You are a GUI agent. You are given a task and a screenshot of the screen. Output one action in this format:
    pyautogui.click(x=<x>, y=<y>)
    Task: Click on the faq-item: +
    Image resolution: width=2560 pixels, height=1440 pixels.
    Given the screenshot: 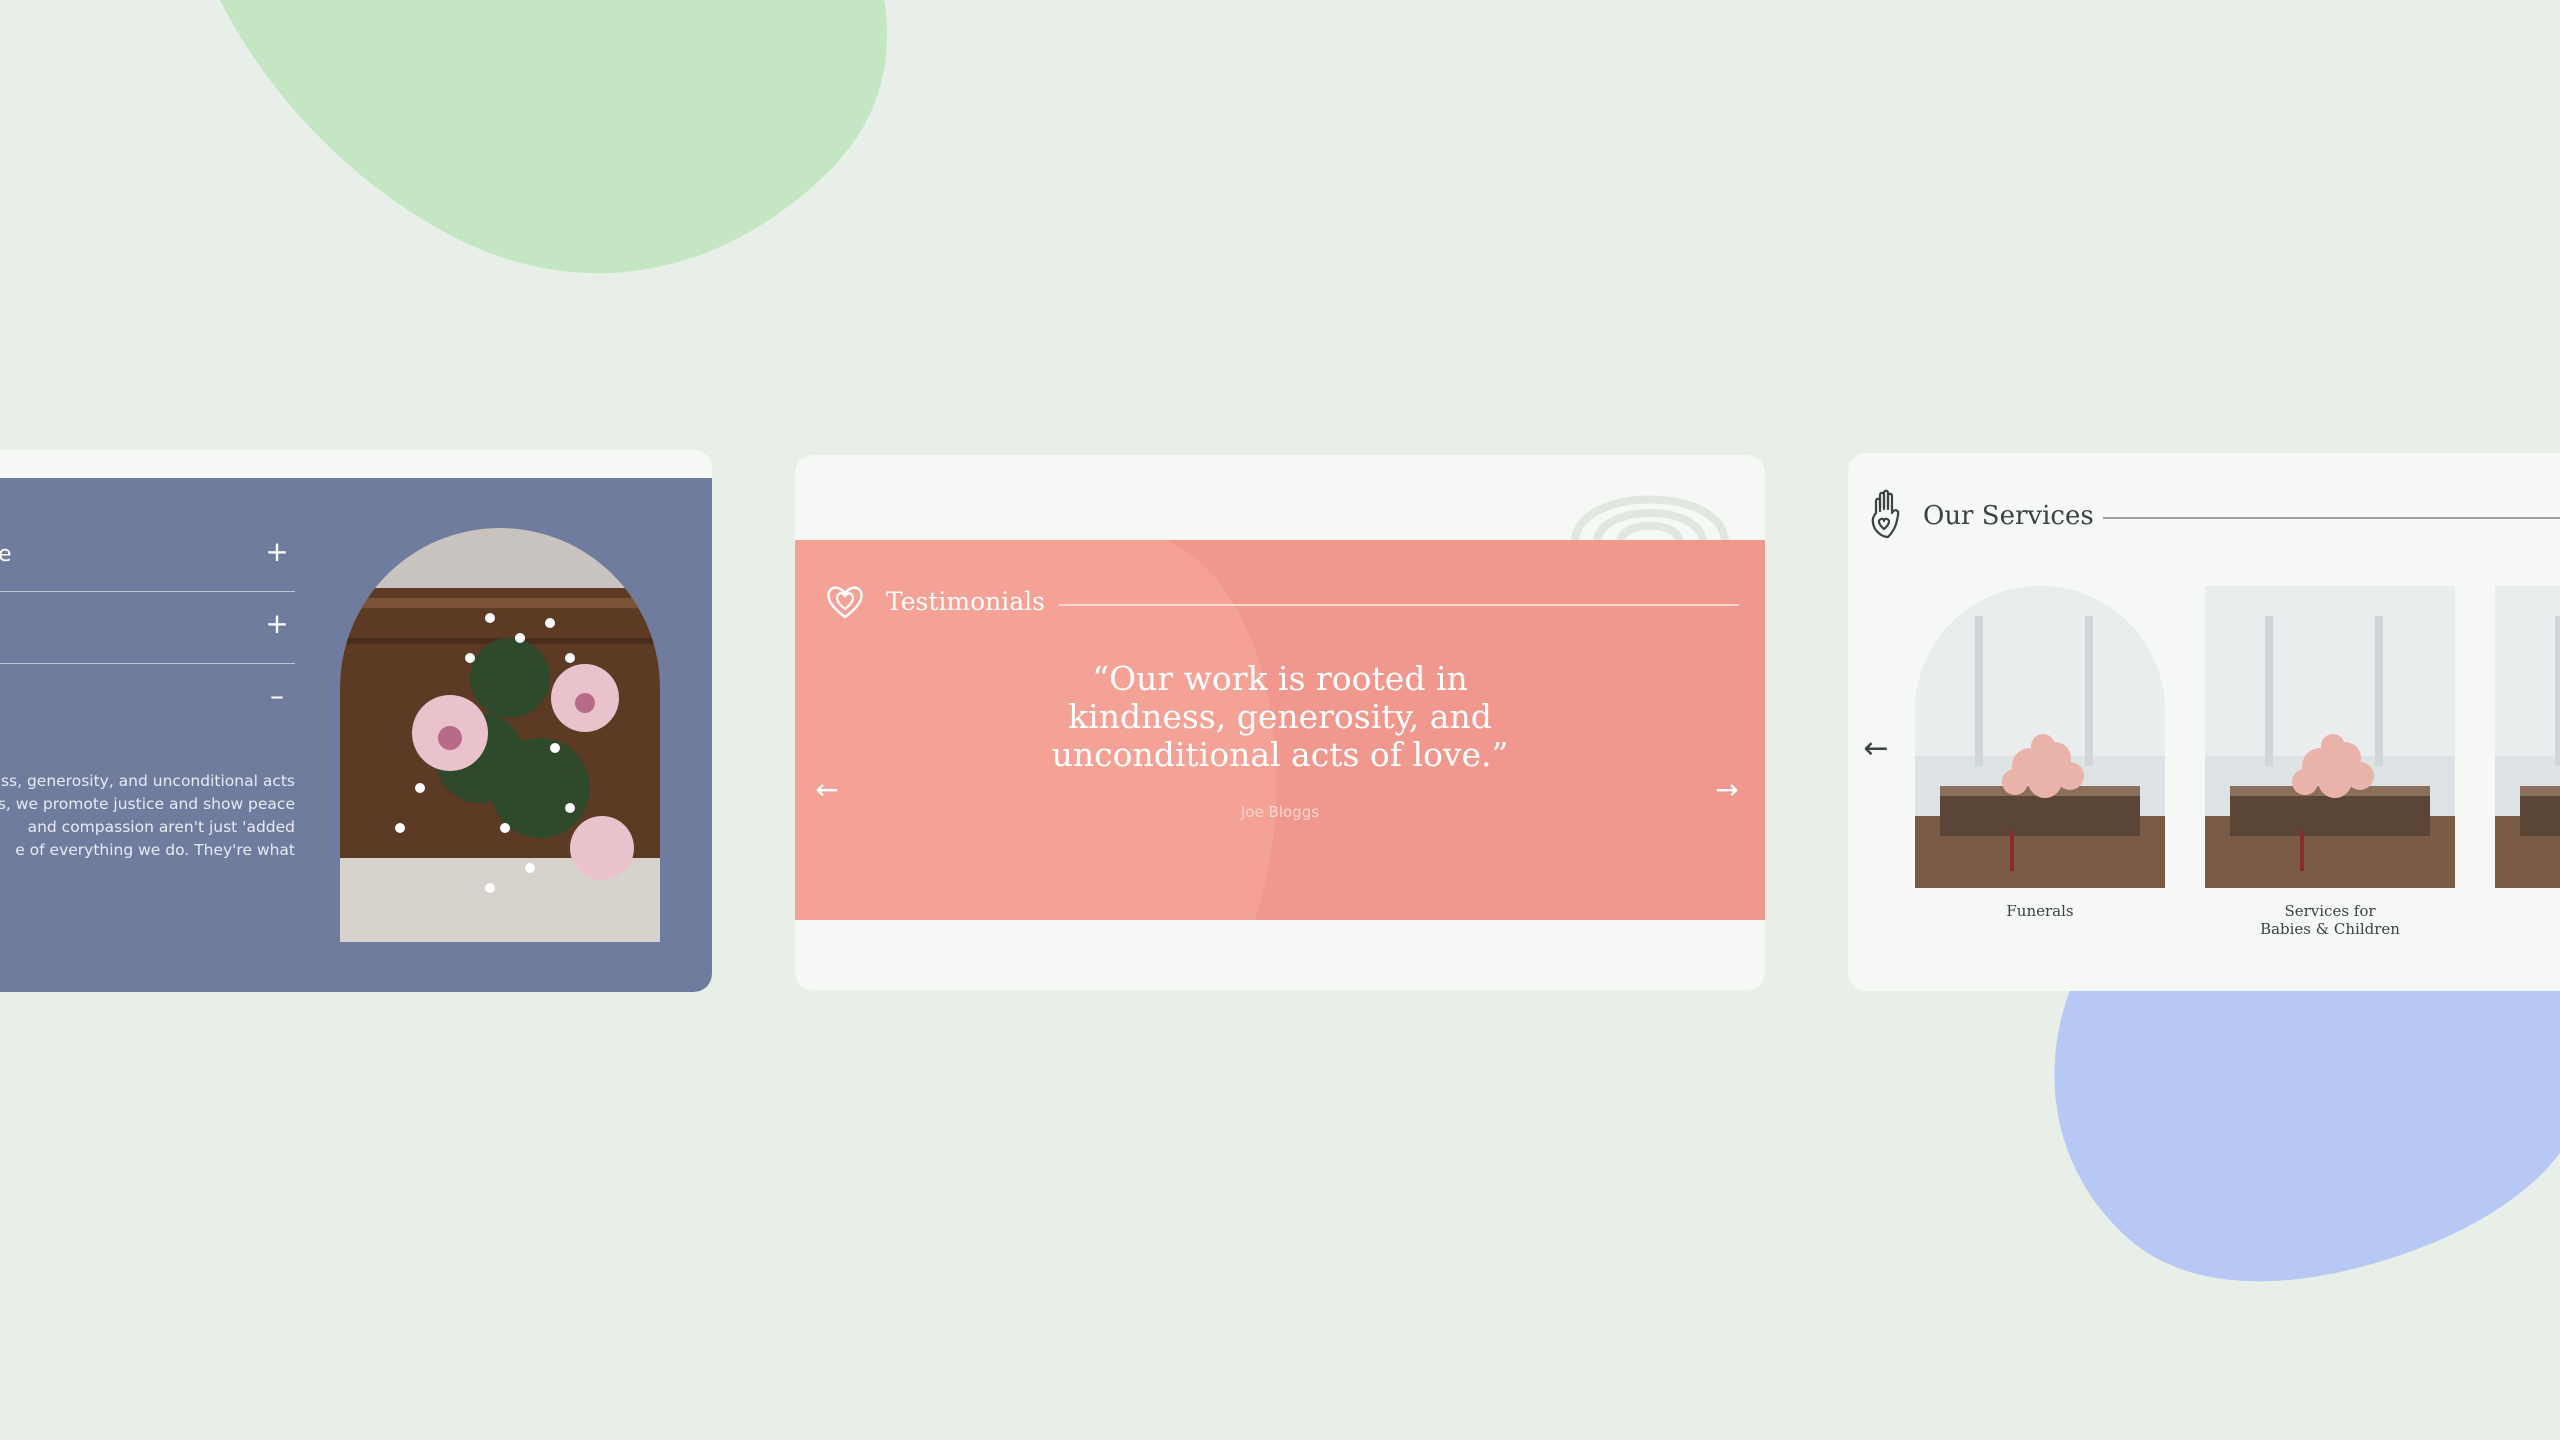 What is the action you would take?
    pyautogui.click(x=147, y=628)
    